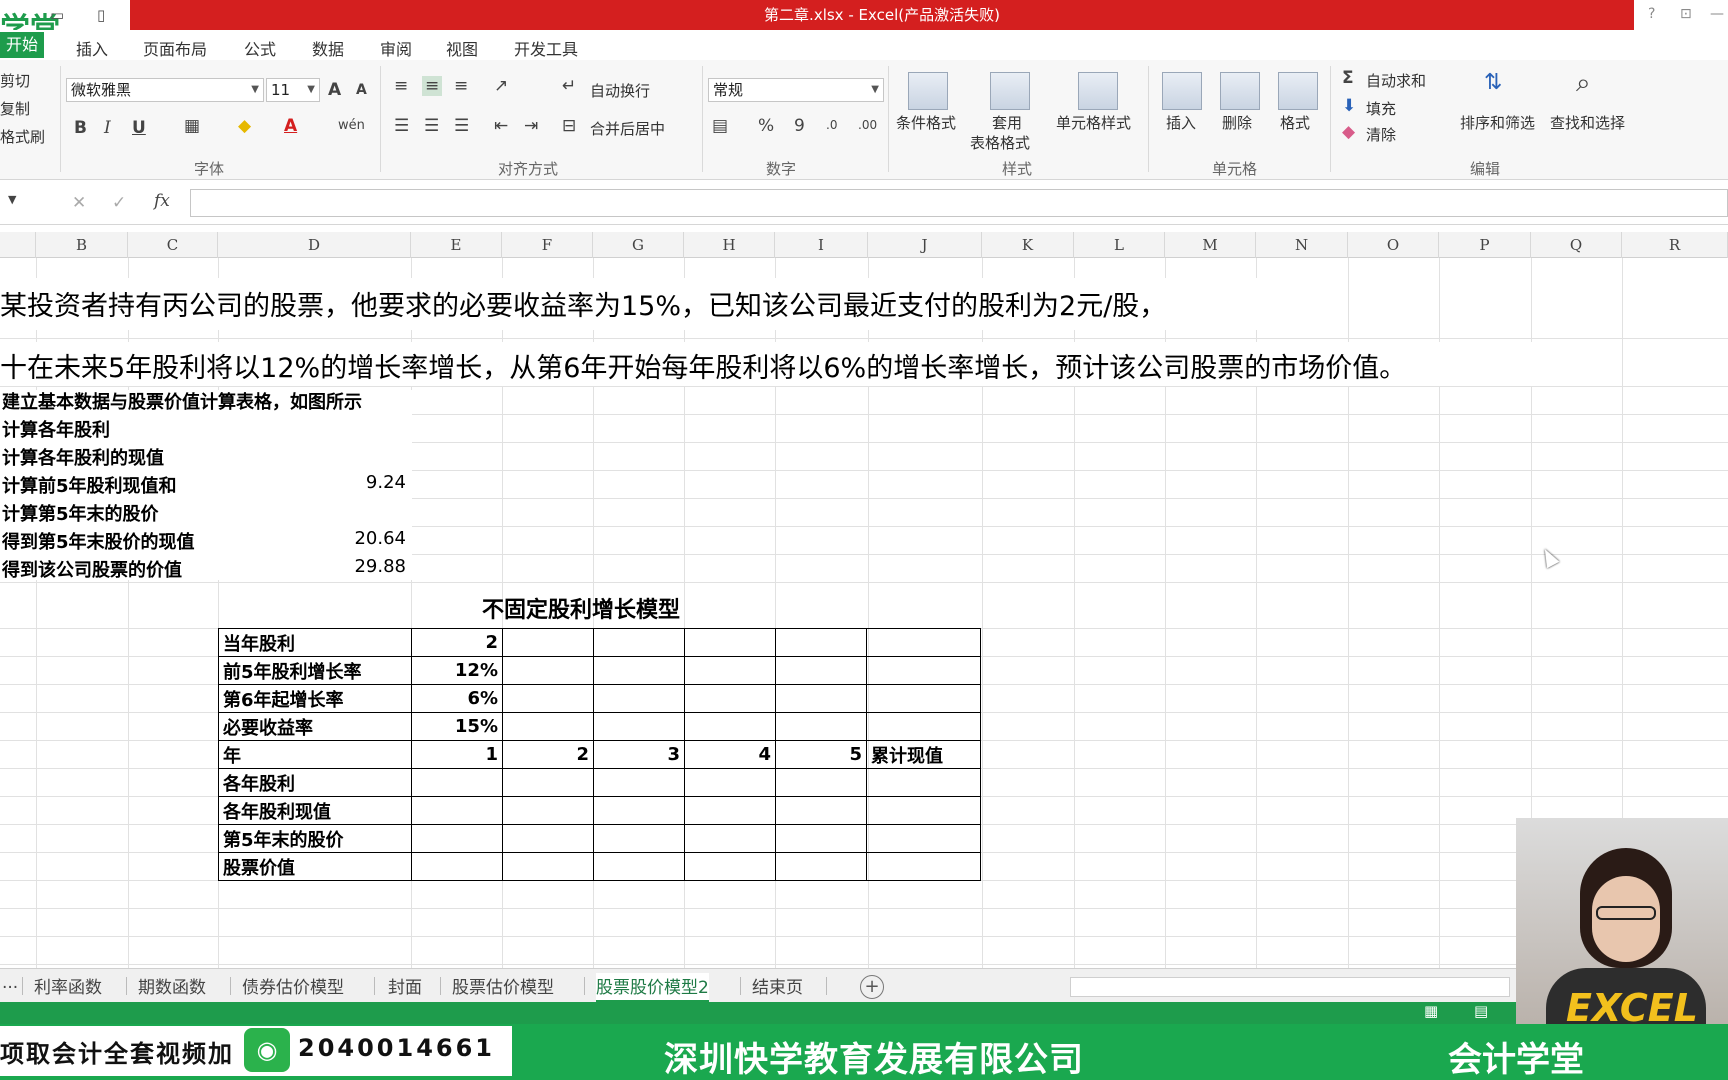  What do you see at coordinates (1675, 245) in the screenshot?
I see `column-header: R` at bounding box center [1675, 245].